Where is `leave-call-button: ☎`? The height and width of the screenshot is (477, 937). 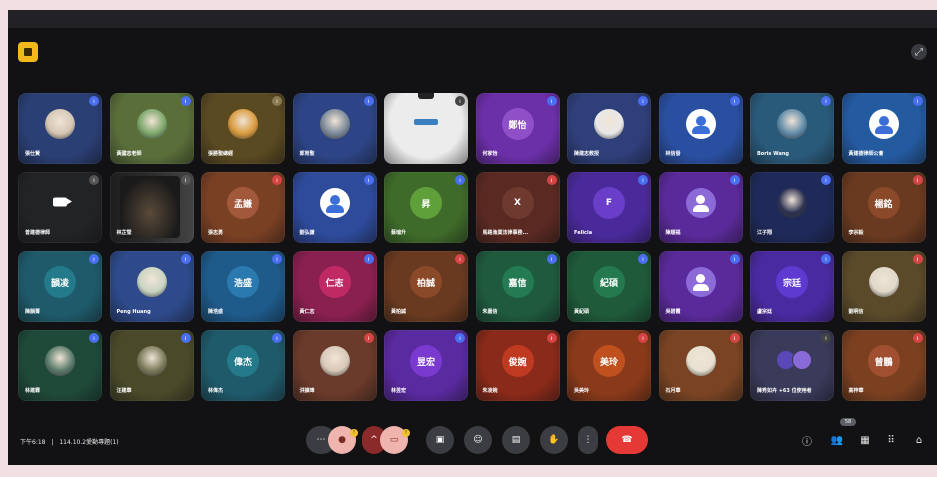
leave-call-button: ☎ is located at coordinates (627, 440).